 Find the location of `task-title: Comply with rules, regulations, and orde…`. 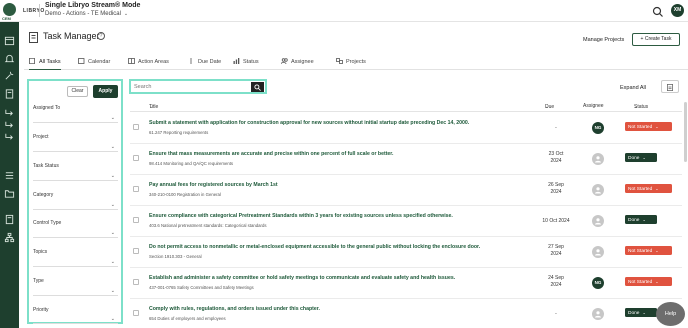

task-title: Comply with rules, regulations, and orde… is located at coordinates (234, 309).